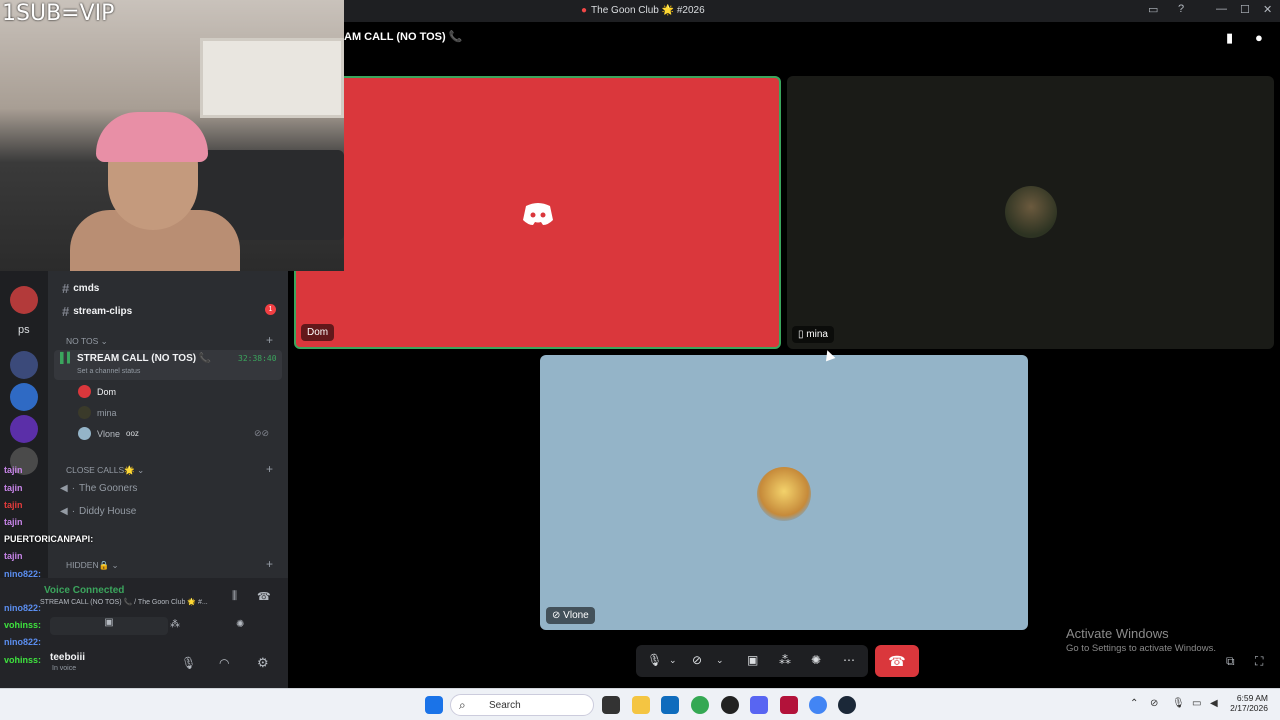  I want to click on voice-channel: ◀ · Diddy House, so click(98, 511).